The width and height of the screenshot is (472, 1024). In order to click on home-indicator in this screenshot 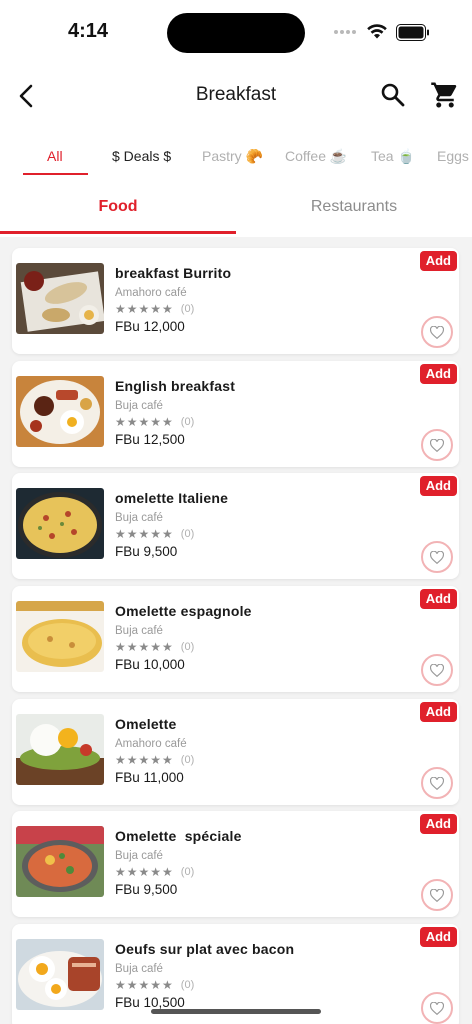, I will do `click(236, 1011)`.